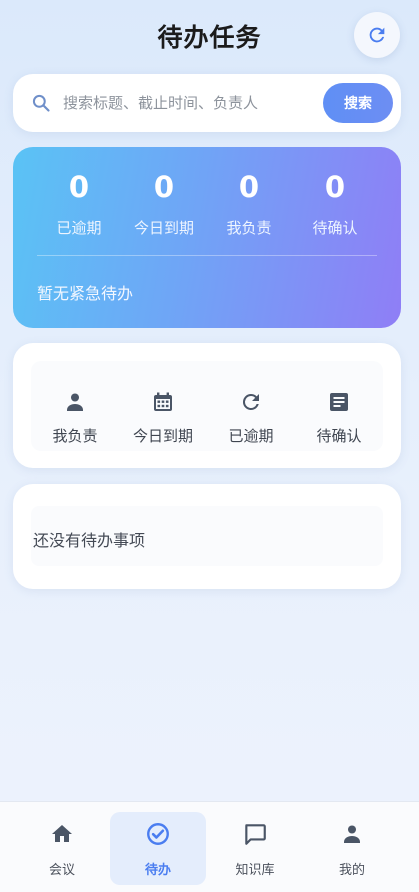 The width and height of the screenshot is (419, 892). What do you see at coordinates (158, 834) in the screenshot?
I see `check-circle-icon` at bounding box center [158, 834].